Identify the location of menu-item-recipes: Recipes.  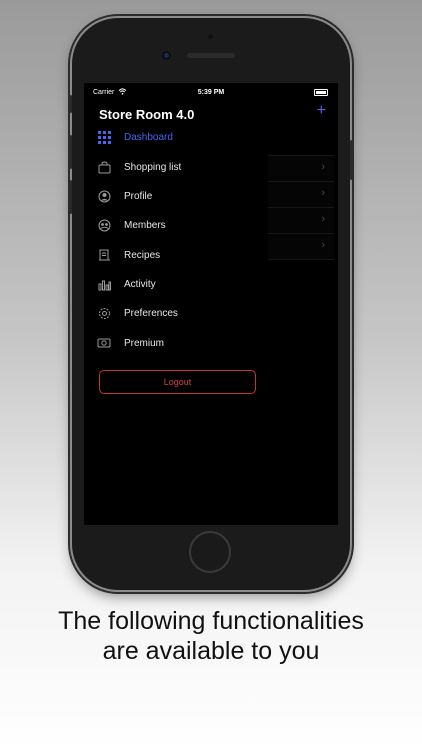
(128, 255).